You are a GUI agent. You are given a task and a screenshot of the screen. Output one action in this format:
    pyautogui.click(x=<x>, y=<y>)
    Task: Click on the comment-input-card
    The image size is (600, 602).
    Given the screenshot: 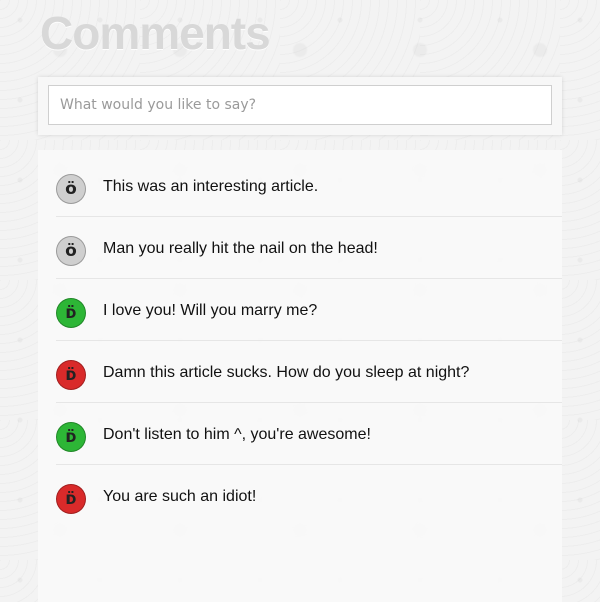 What is the action you would take?
    pyautogui.click(x=300, y=106)
    